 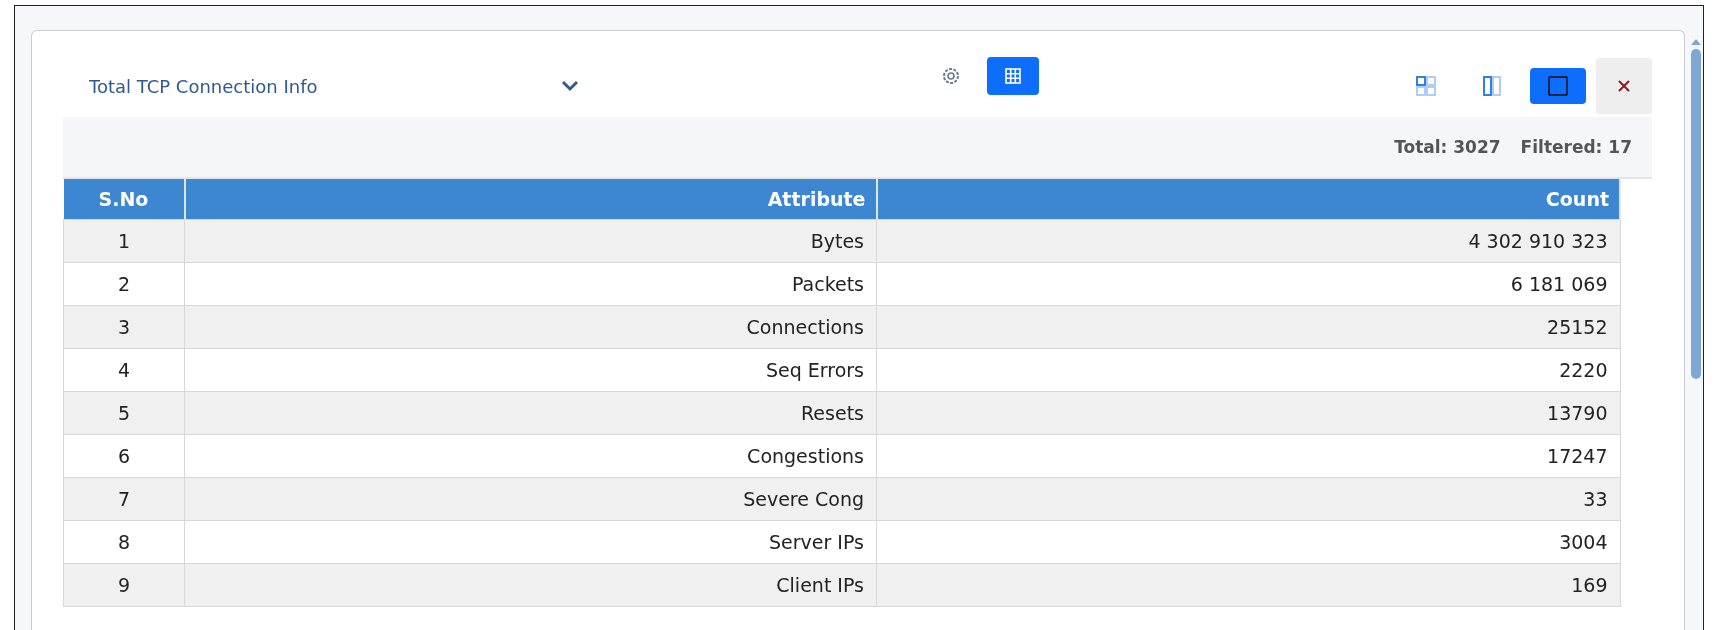 What do you see at coordinates (124, 542) in the screenshot?
I see `table-cell: 8` at bounding box center [124, 542].